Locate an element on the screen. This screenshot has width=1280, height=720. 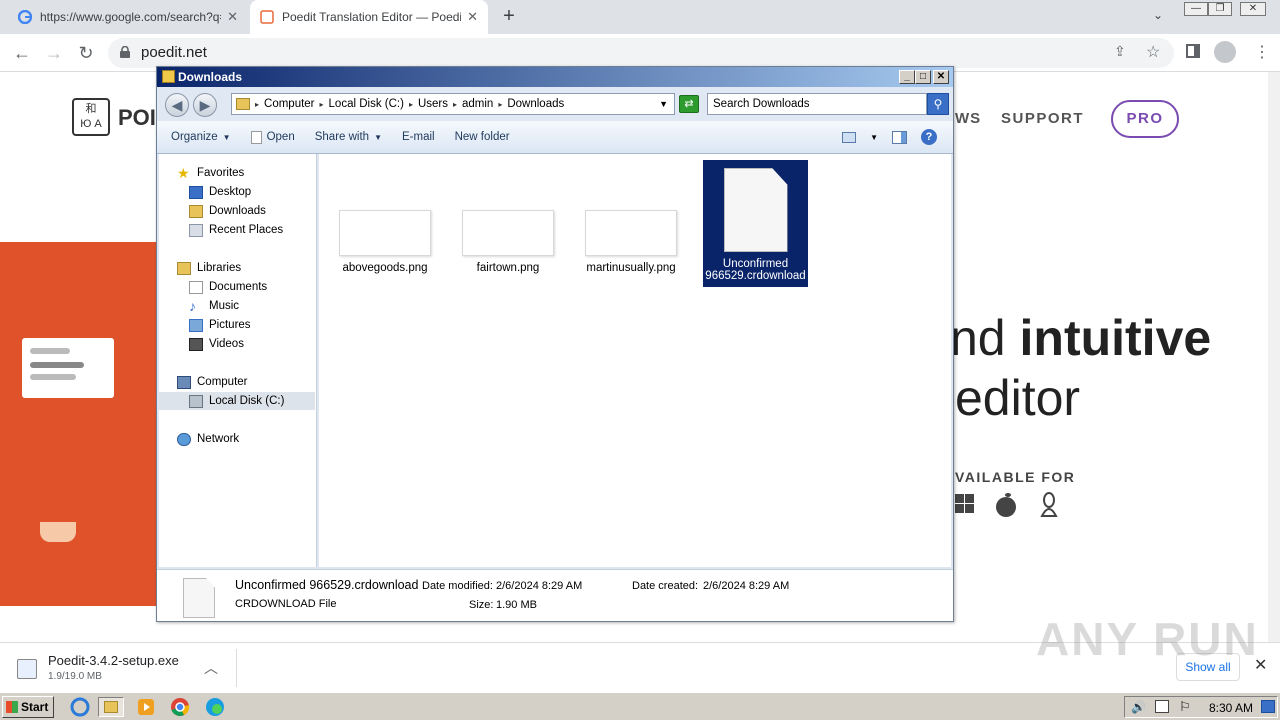
file-item-selected: Unconfirmed 966529.crdownload is located at coordinates (755, 223).